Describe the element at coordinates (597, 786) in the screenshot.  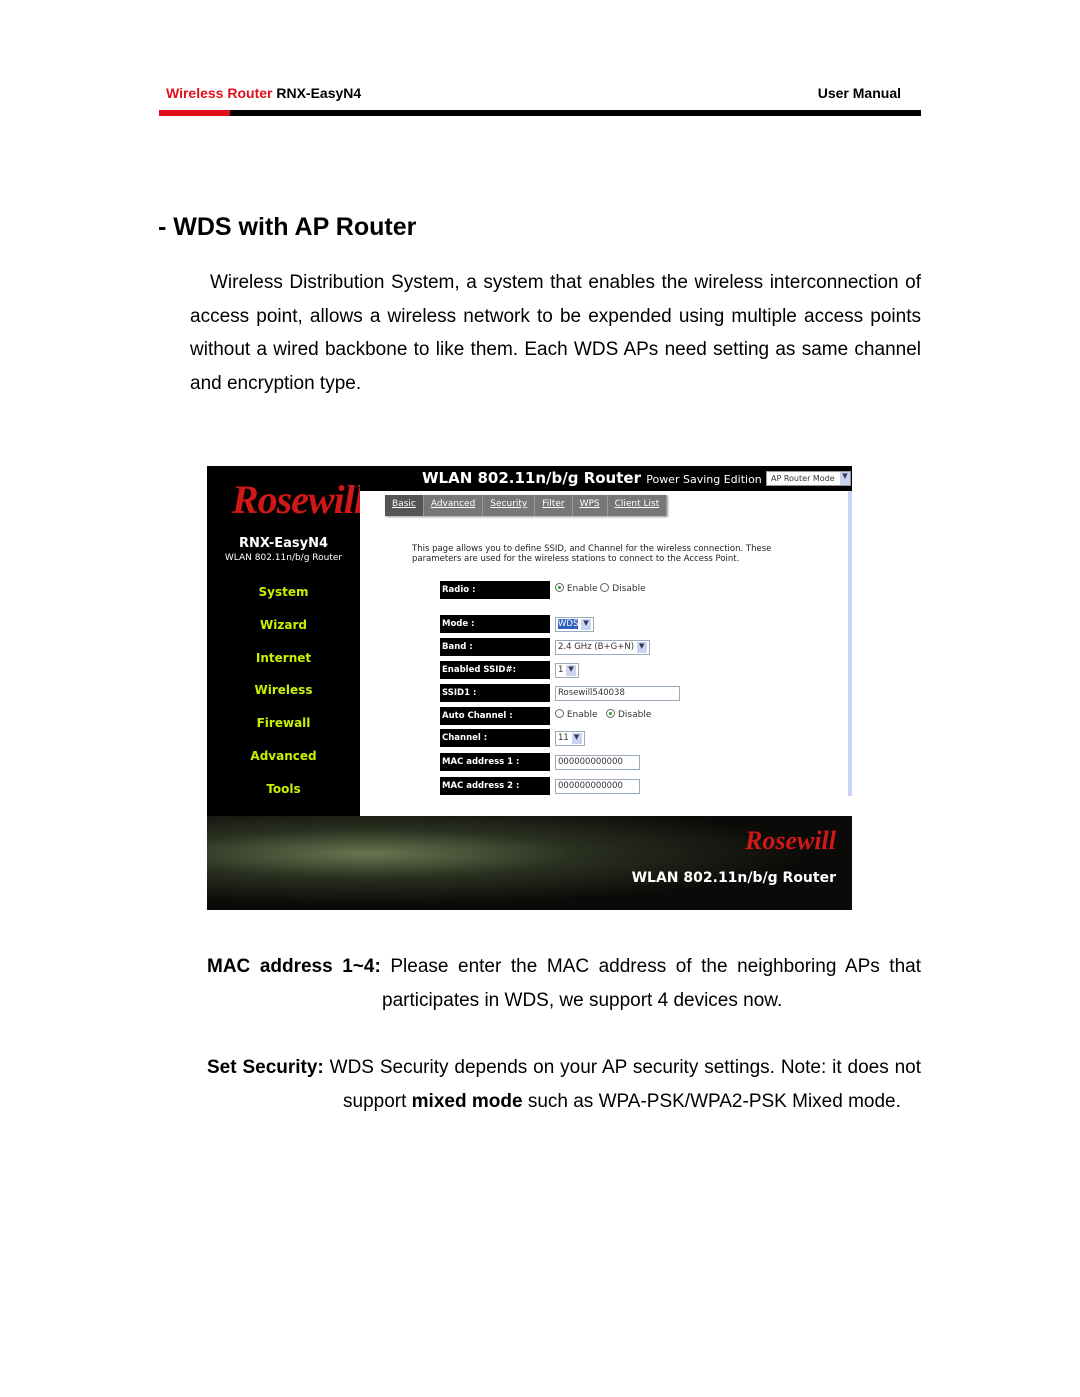
I see `mac2-input: 000000000000` at that location.